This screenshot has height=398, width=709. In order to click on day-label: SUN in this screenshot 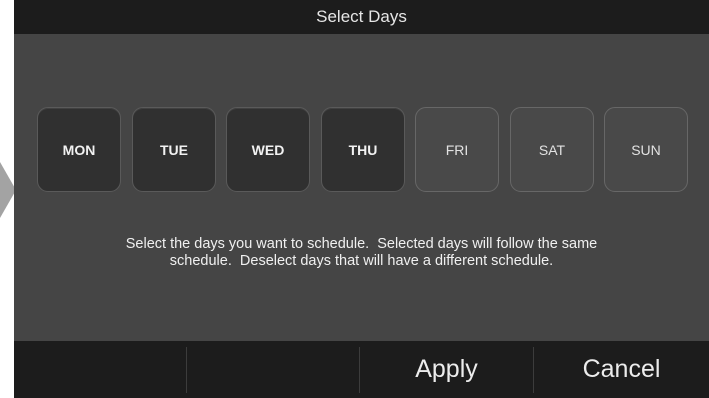, I will do `click(646, 149)`.